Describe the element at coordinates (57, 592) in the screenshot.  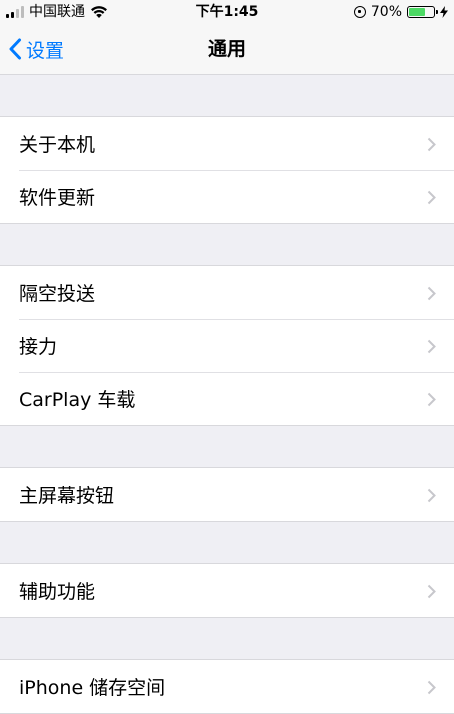
I see `cell-label: 辅助功能` at that location.